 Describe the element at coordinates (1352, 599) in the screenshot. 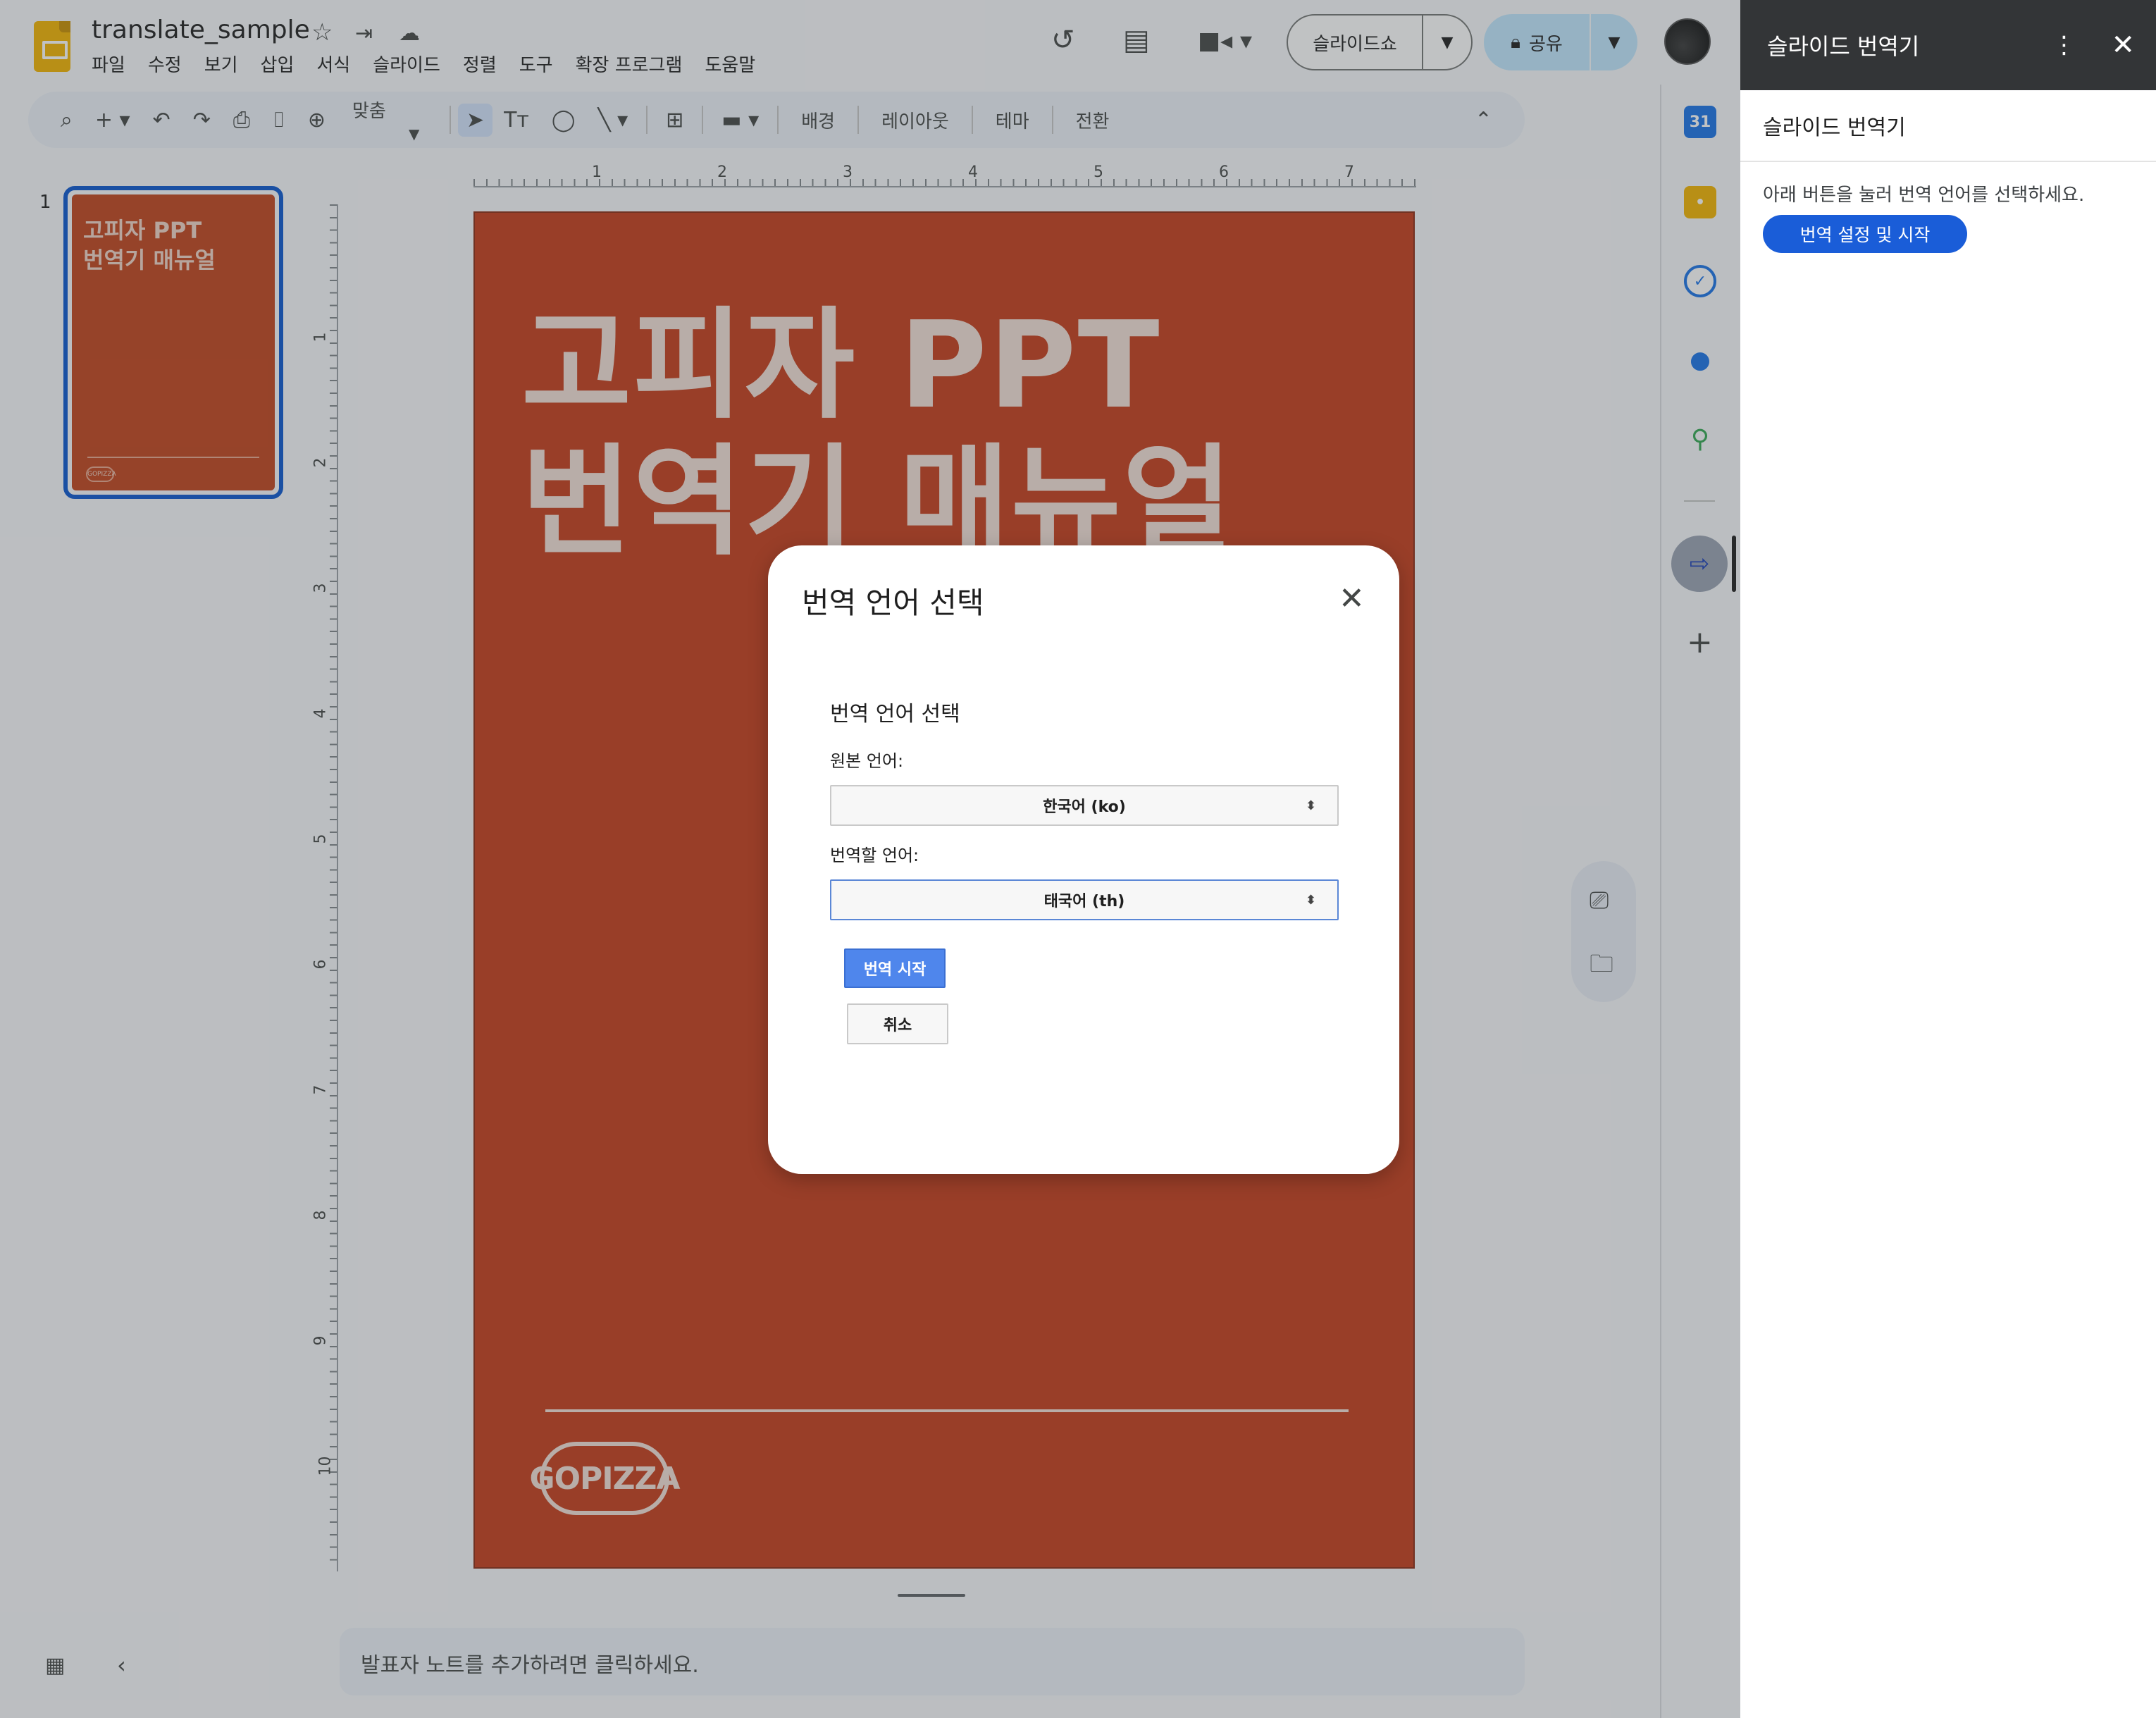

I see `close-dialog-icon: ✕` at that location.